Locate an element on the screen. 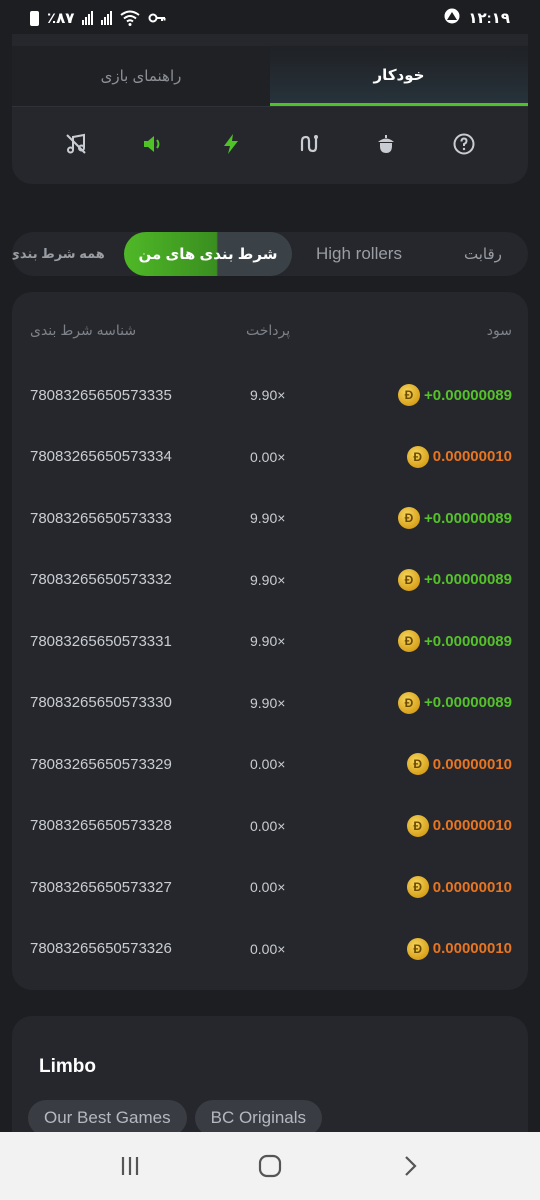 The height and width of the screenshot is (1200, 540). home-icon is located at coordinates (270, 1166).